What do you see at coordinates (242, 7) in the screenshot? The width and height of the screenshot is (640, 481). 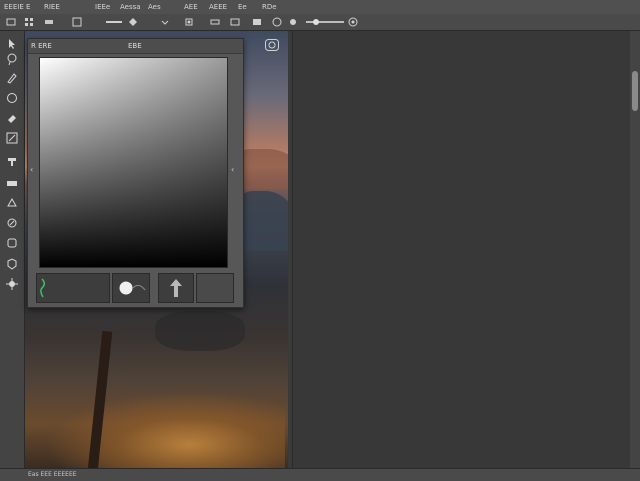 I see `menu-item-9: Ee` at bounding box center [242, 7].